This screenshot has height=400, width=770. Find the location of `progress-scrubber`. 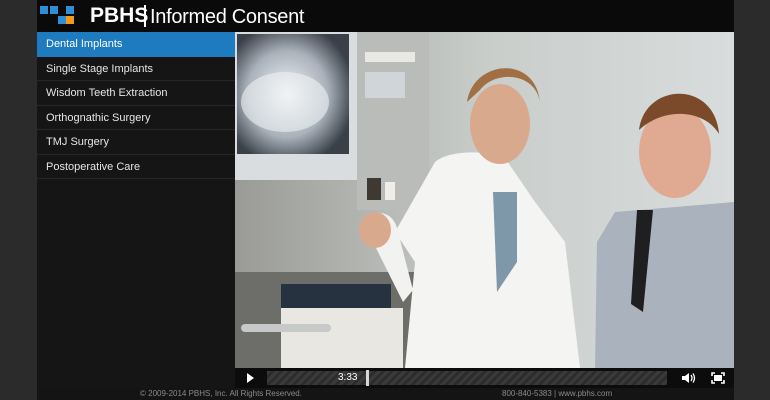

progress-scrubber is located at coordinates (367, 378).